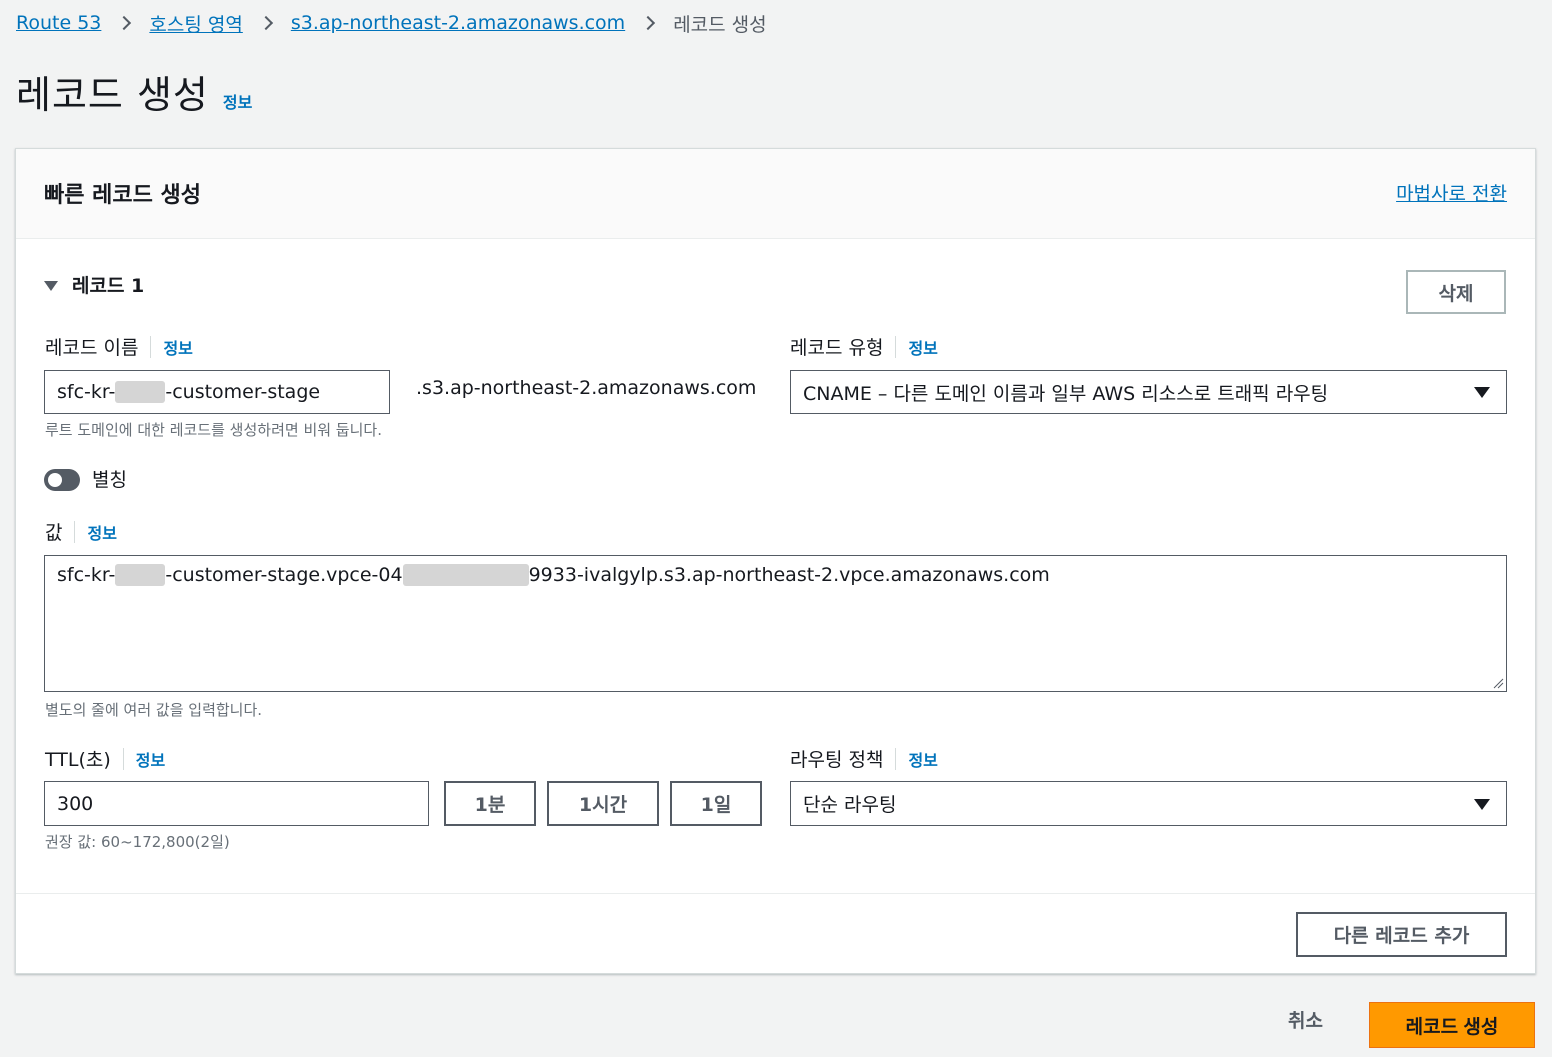  Describe the element at coordinates (490, 803) in the screenshot. I see `ttl-1min-button: 1분` at that location.